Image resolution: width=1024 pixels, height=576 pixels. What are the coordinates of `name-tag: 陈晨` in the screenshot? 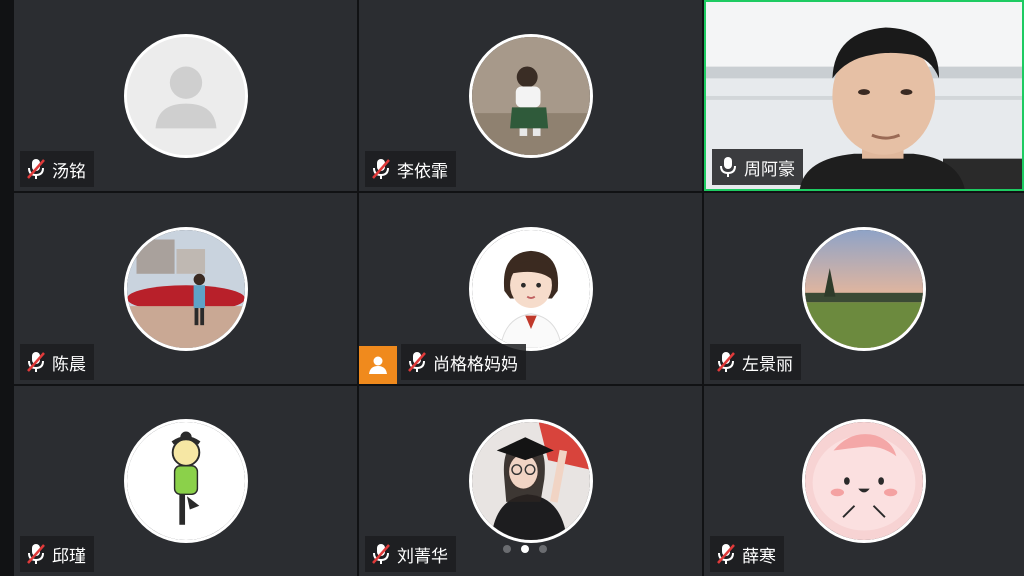 It's located at (57, 362).